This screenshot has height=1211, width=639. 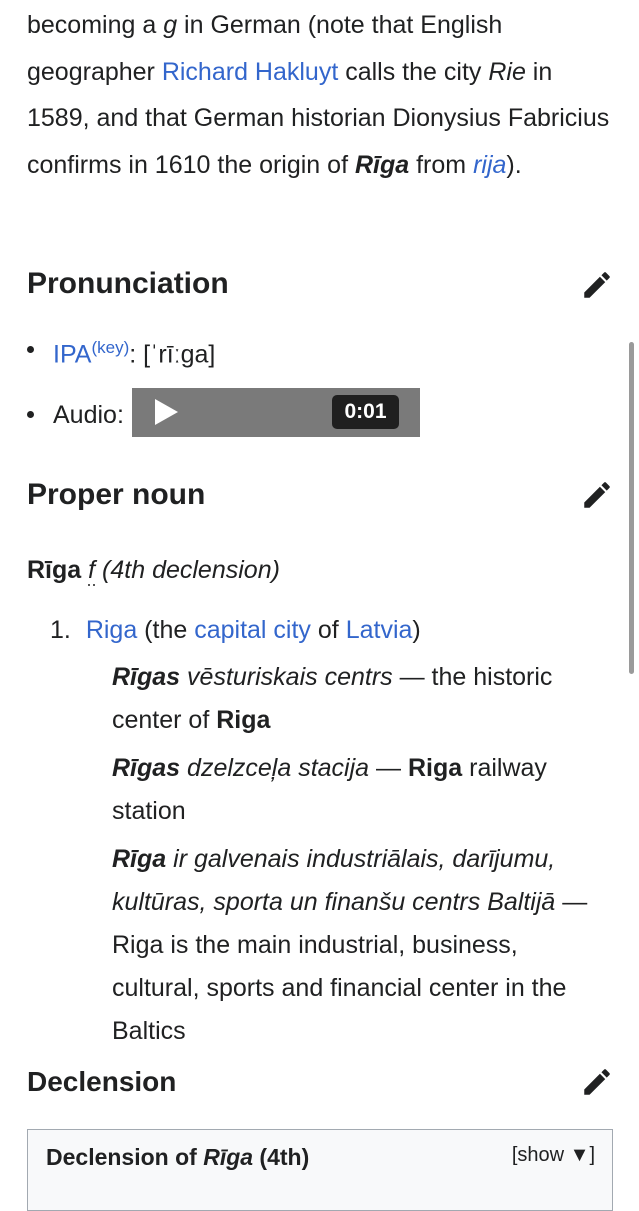 What do you see at coordinates (128, 283) in the screenshot?
I see `pronunciation-heading: Pronunciation` at bounding box center [128, 283].